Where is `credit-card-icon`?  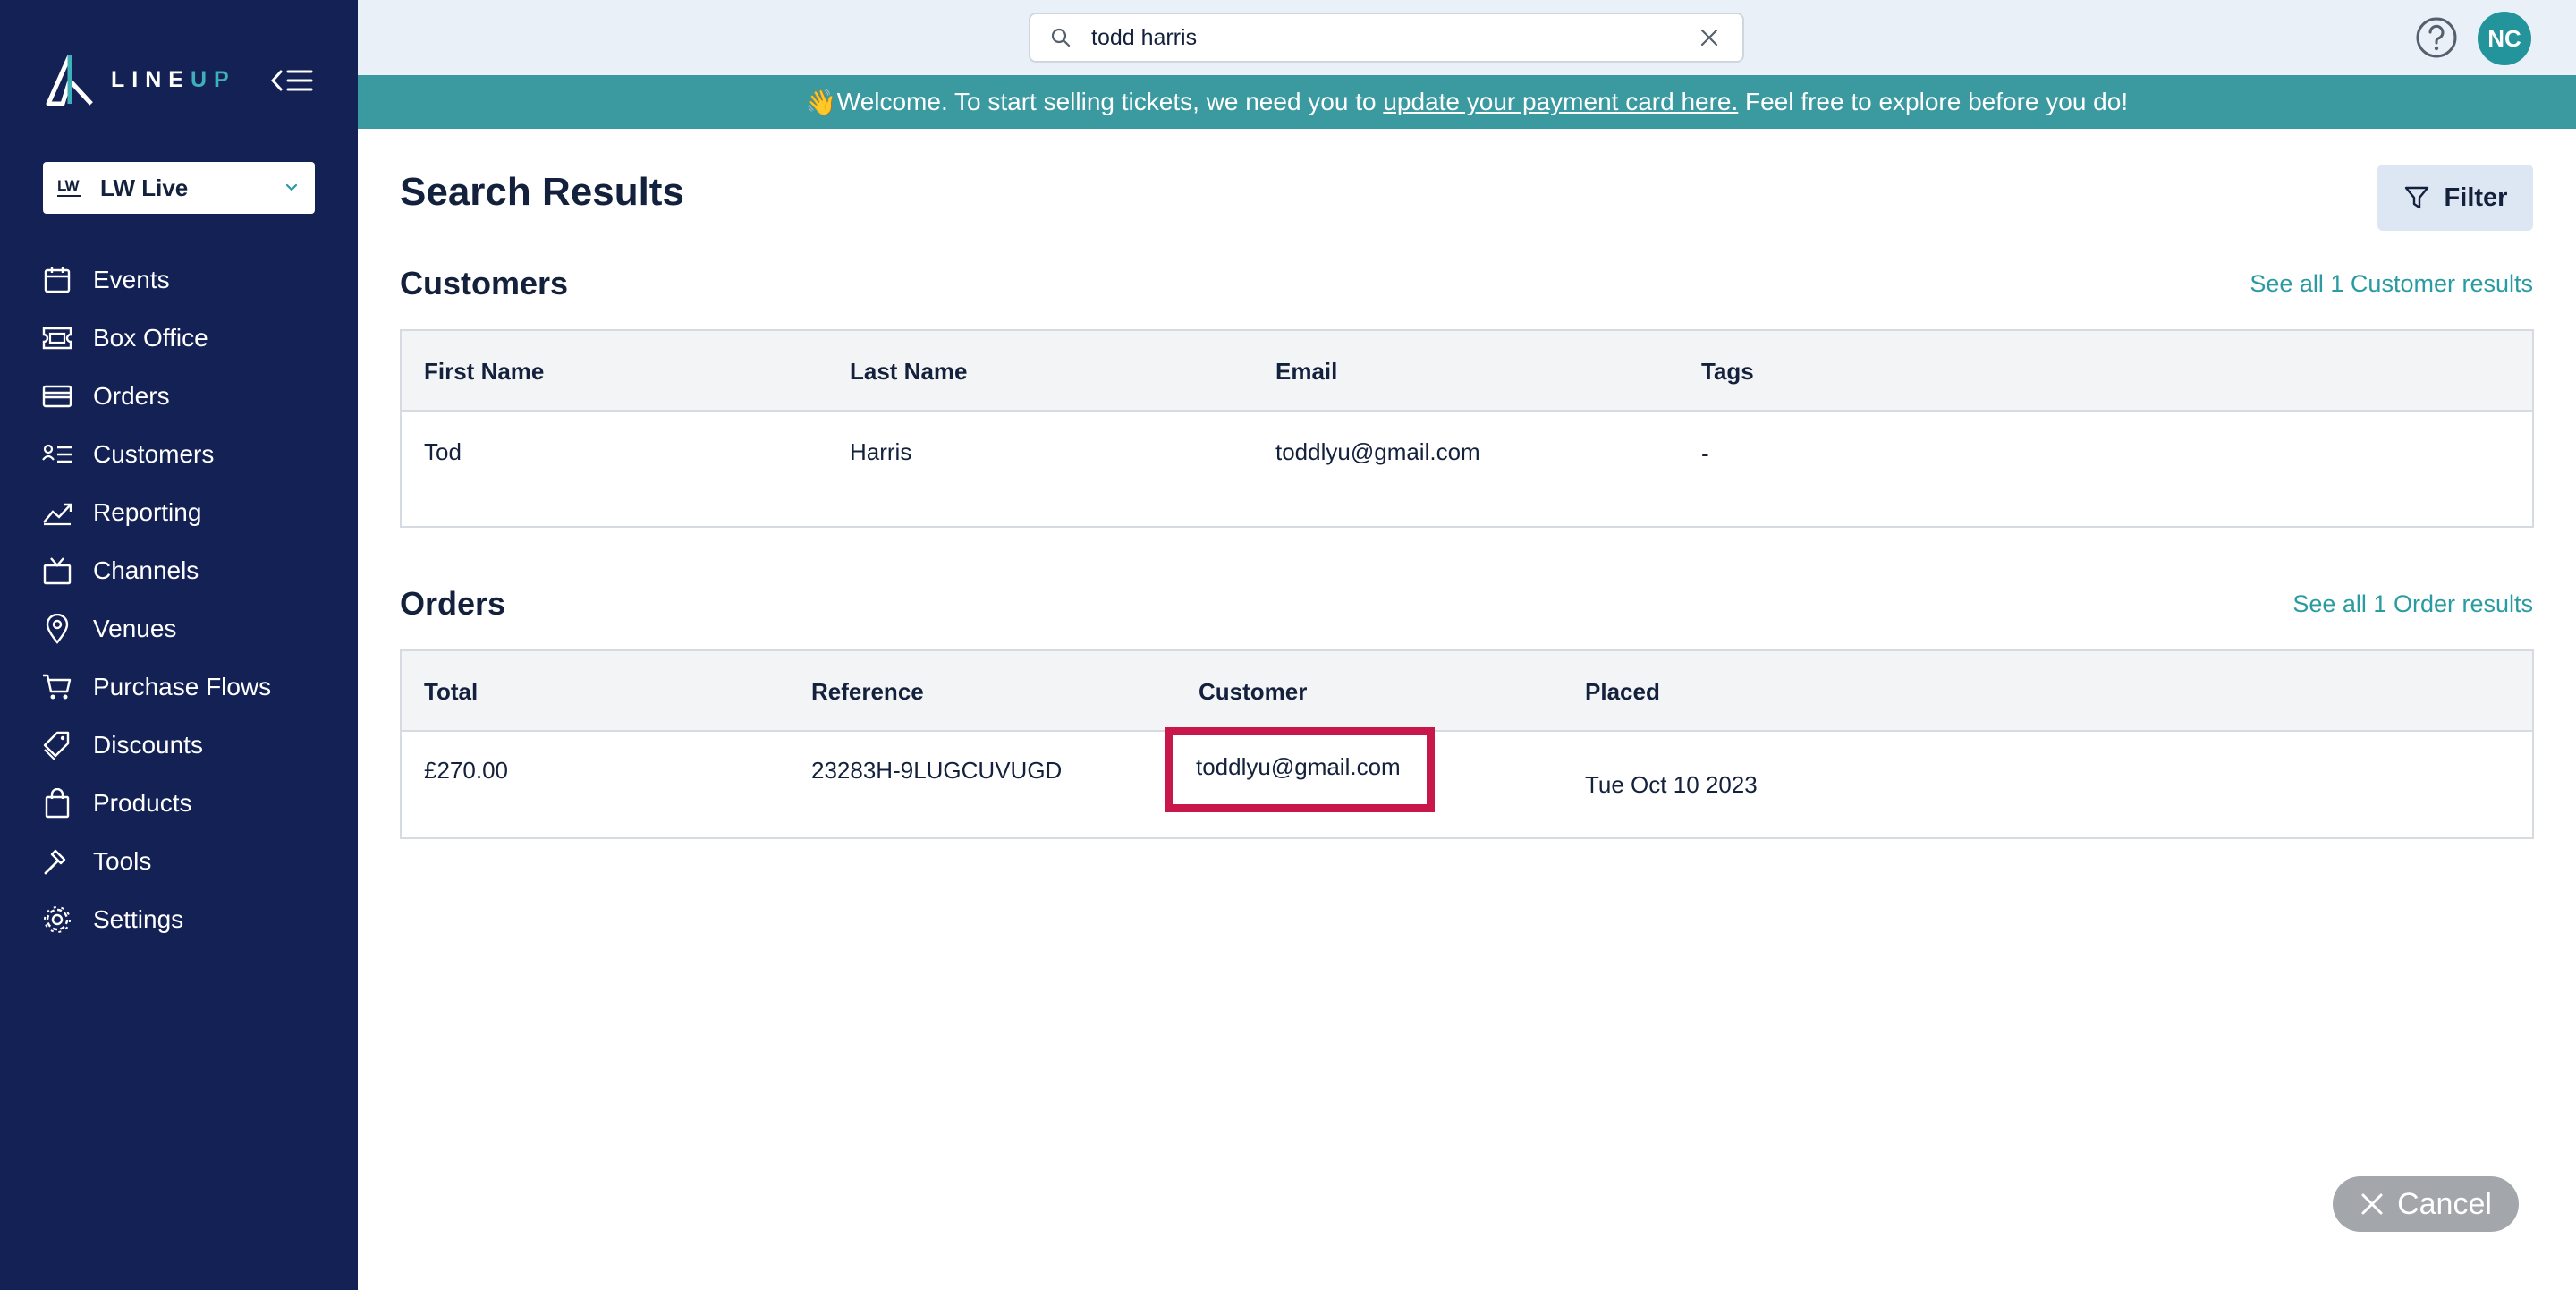
credit-card-icon is located at coordinates (57, 396).